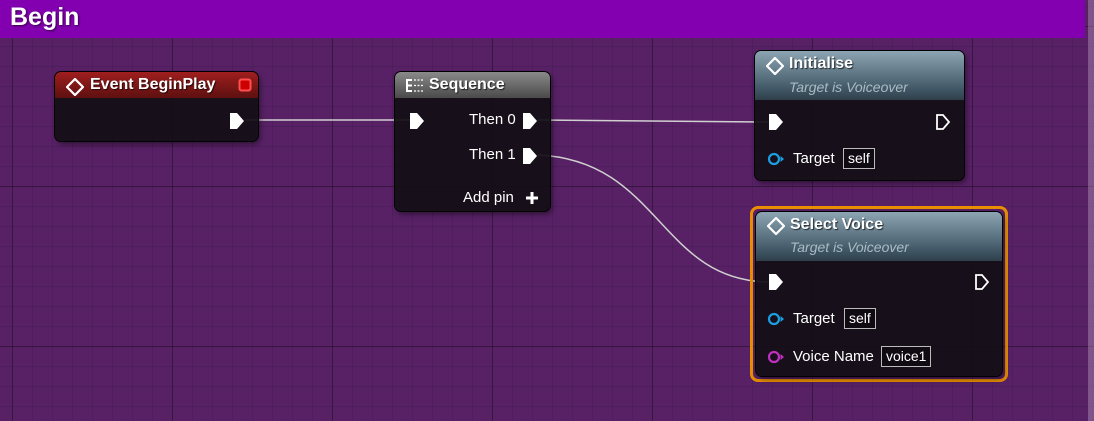 The height and width of the screenshot is (421, 1094). I want to click on delegate-pin-icon, so click(245, 85).